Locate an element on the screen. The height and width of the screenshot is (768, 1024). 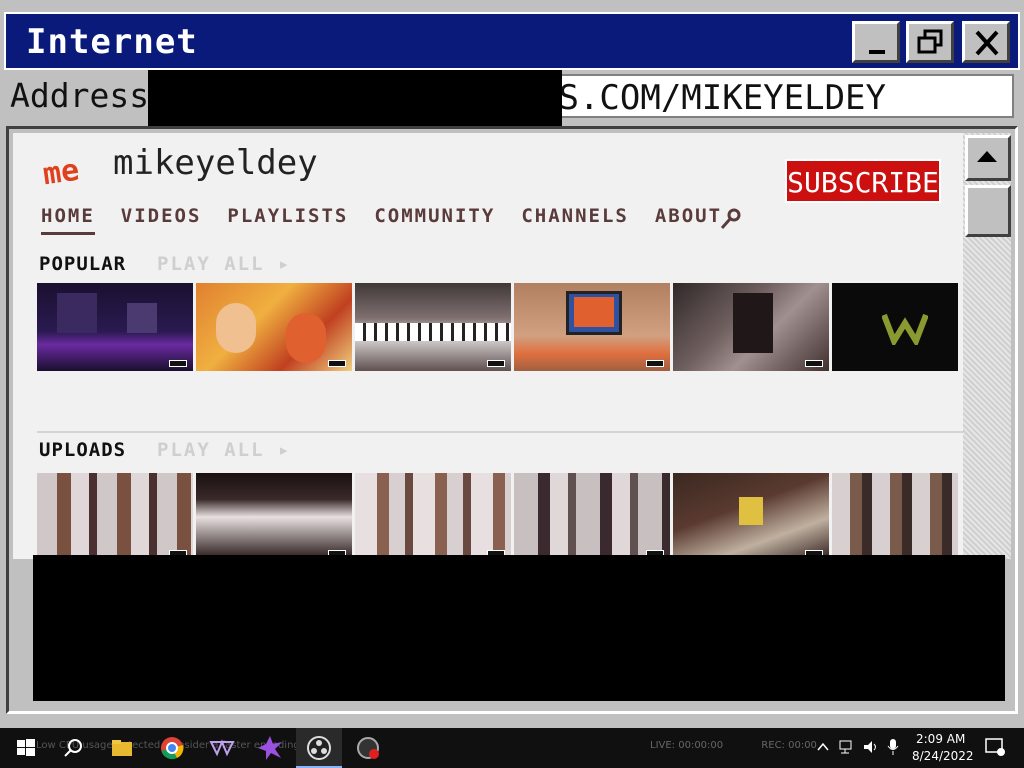
window-titlebar: Internet is located at coordinates (512, 41).